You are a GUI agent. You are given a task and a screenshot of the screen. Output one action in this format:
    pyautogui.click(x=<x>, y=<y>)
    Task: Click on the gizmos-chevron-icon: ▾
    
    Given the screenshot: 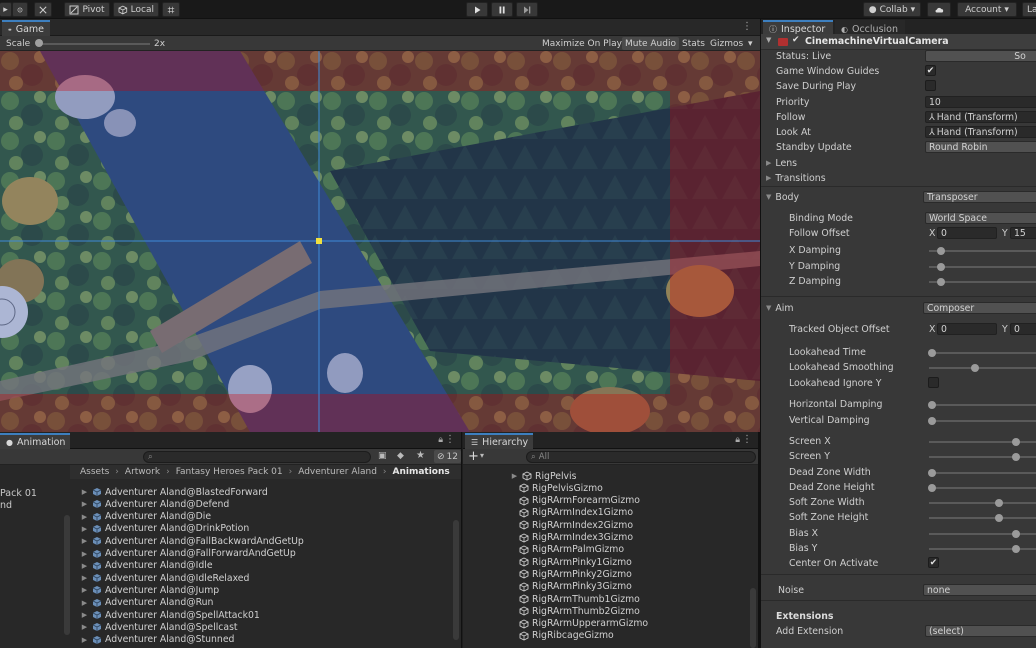 What is the action you would take?
    pyautogui.click(x=750, y=43)
    